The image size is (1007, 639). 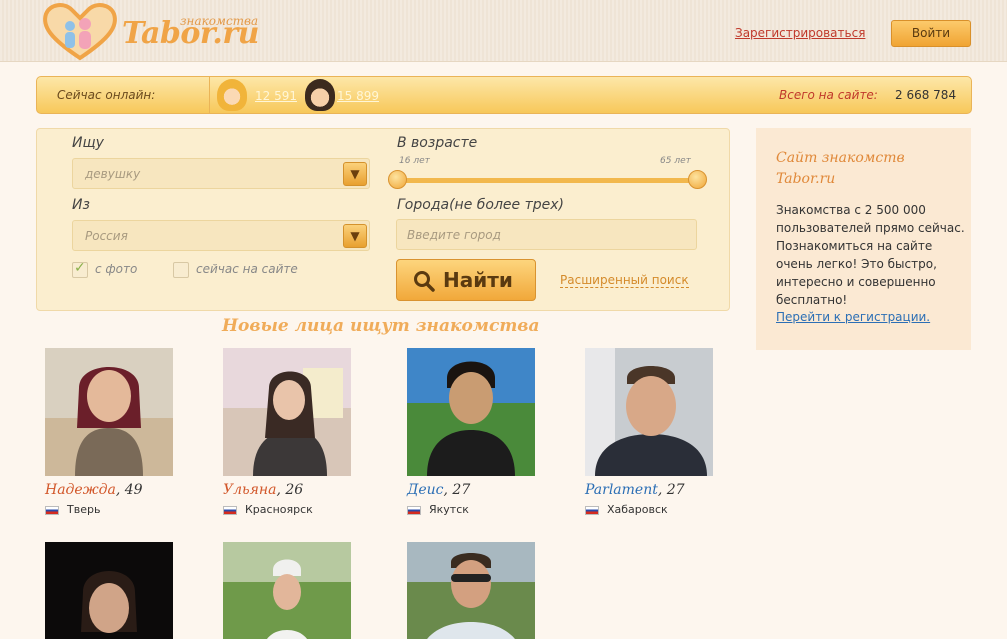 I want to click on age-min-label: 16 лет, so click(x=414, y=161).